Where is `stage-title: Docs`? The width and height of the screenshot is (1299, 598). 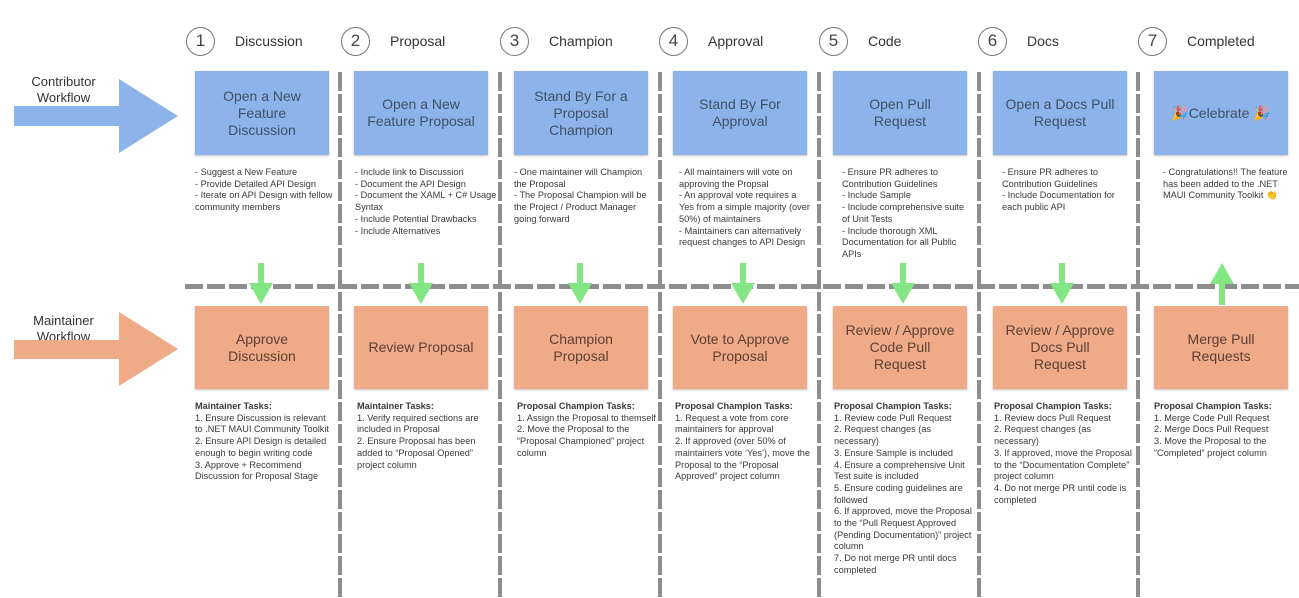 stage-title: Docs is located at coordinates (1043, 41).